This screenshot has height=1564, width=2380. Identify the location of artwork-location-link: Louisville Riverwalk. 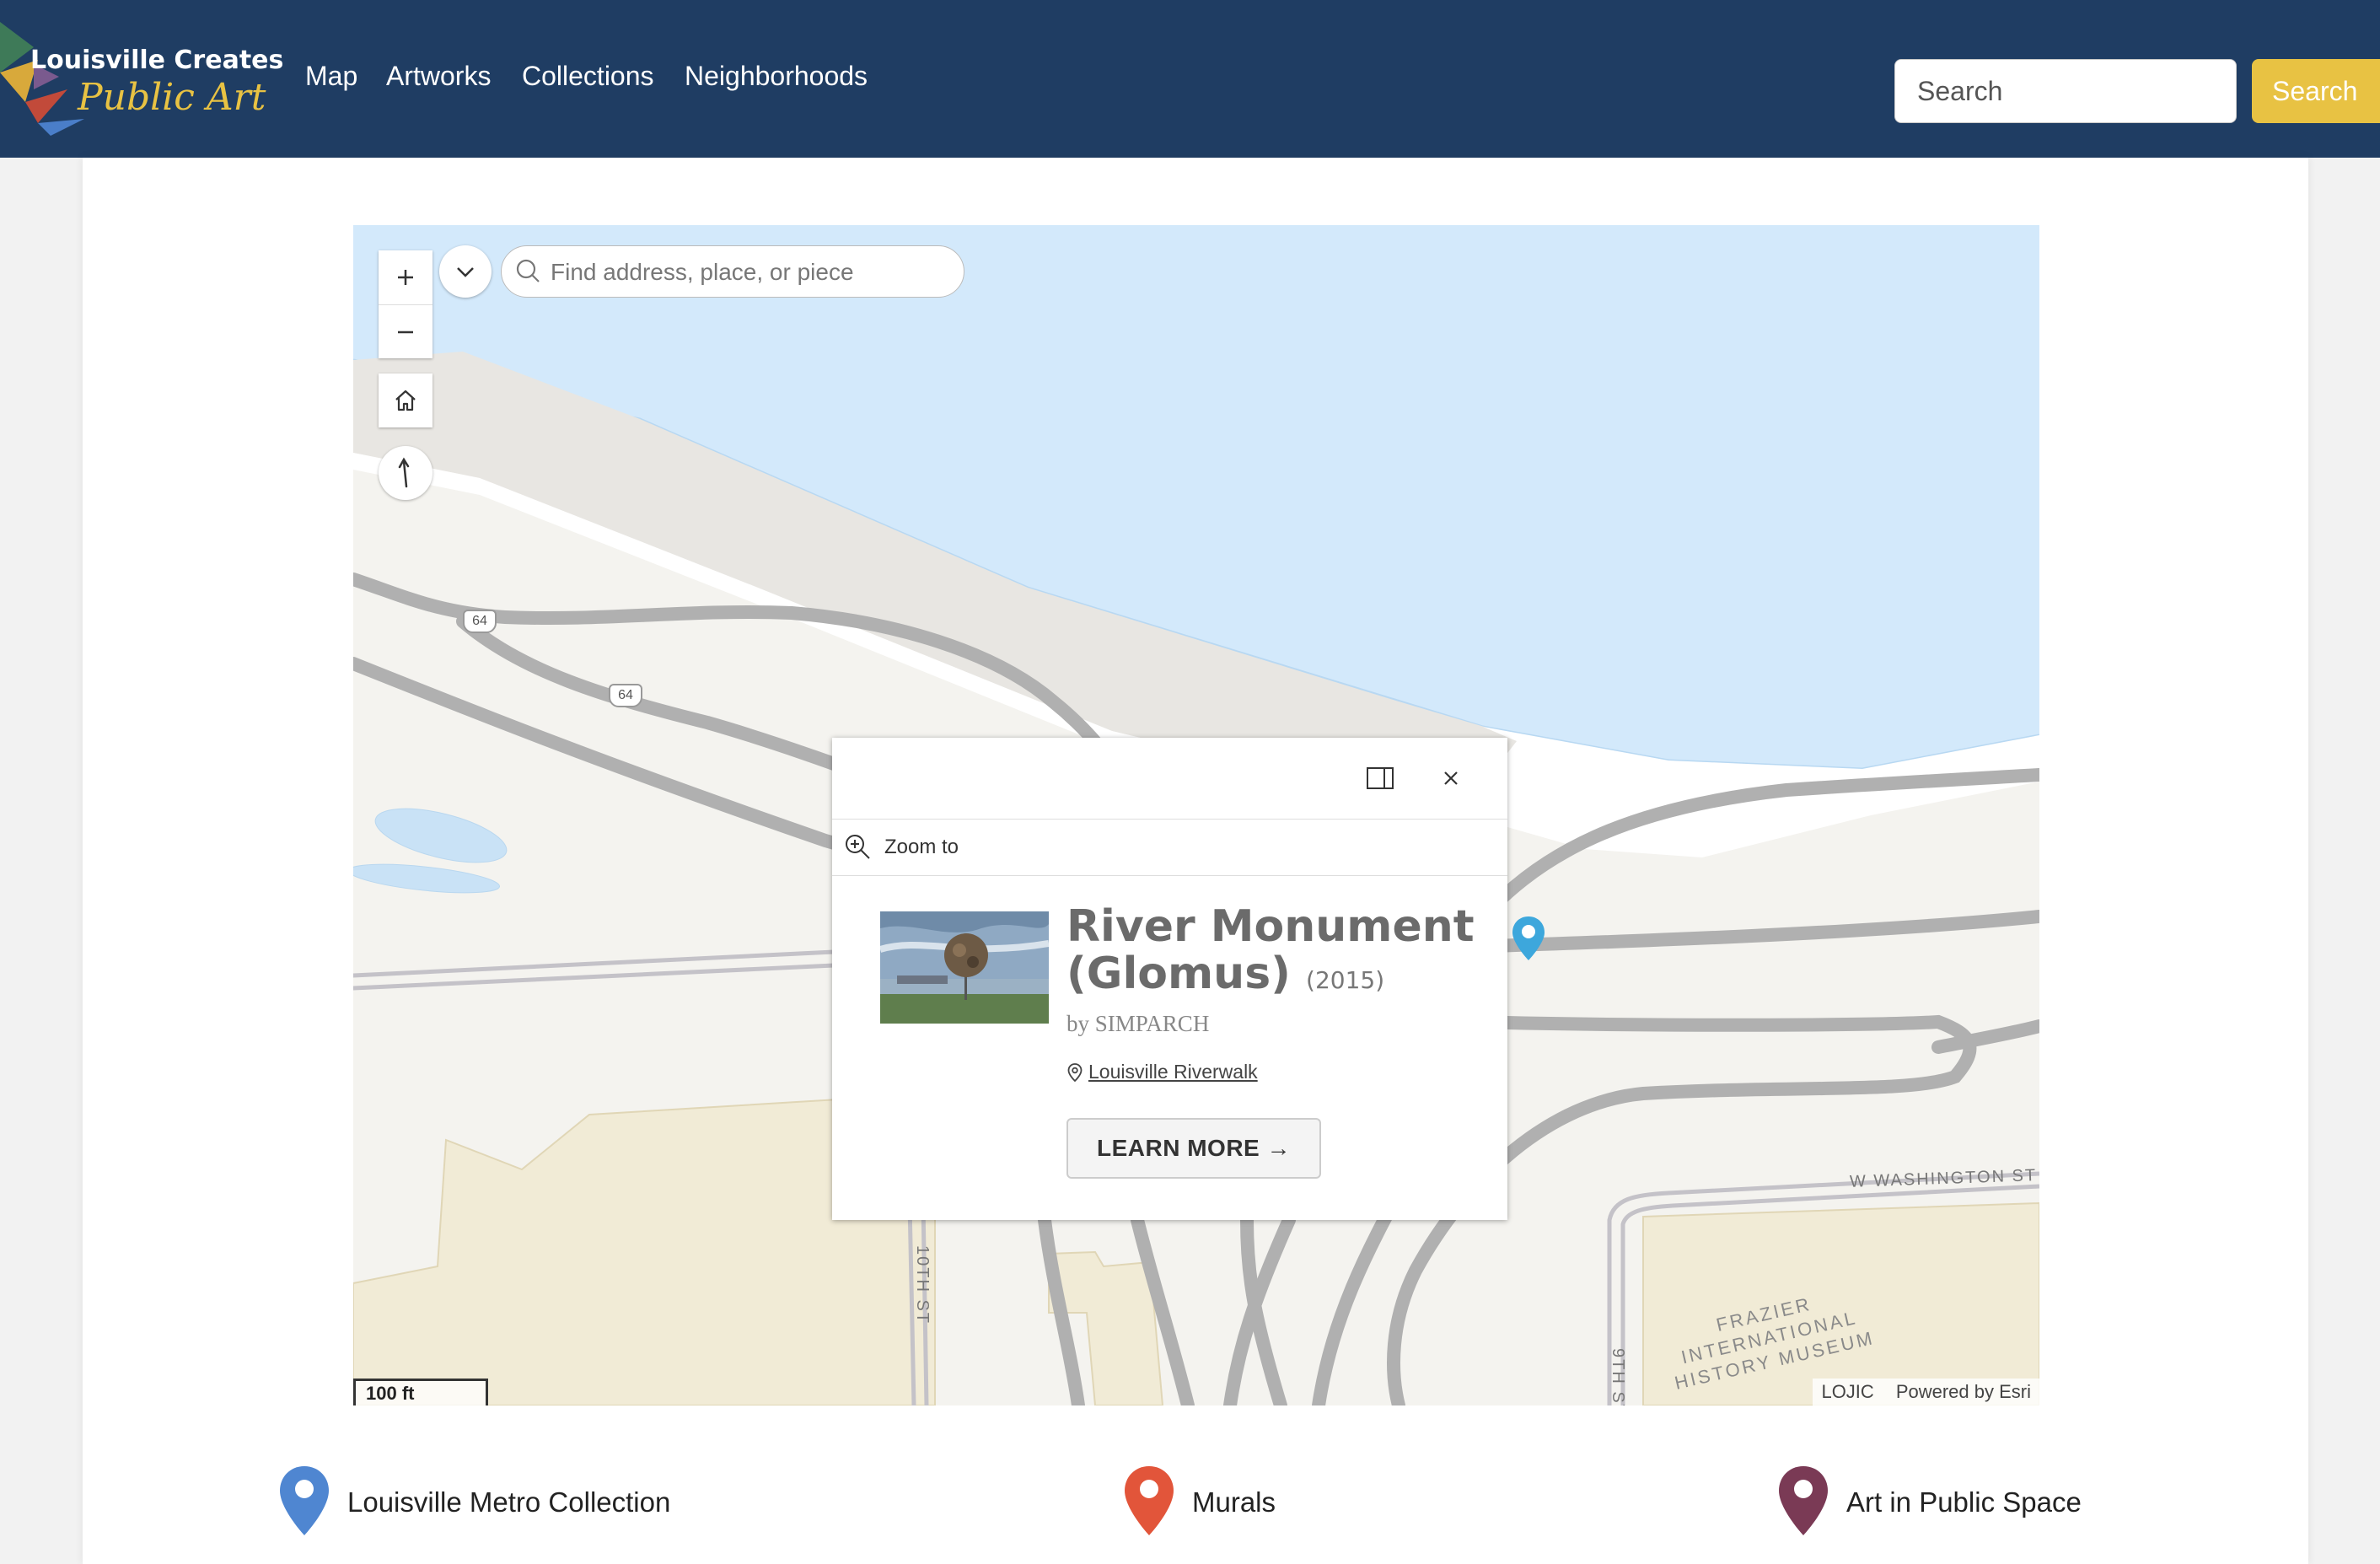
(1173, 1072).